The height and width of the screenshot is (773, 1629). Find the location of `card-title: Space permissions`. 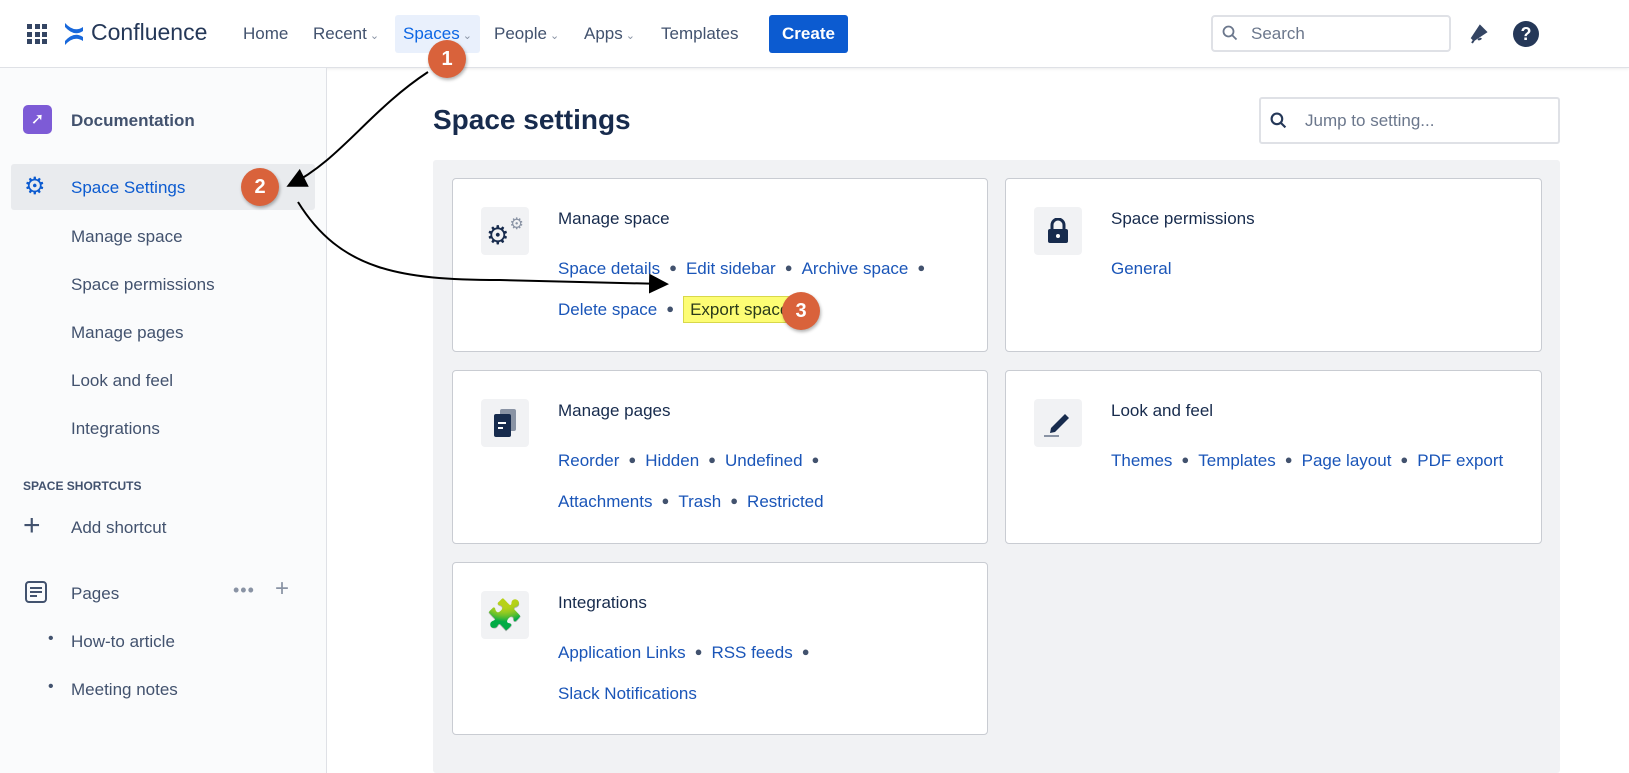

card-title: Space permissions is located at coordinates (1183, 218).